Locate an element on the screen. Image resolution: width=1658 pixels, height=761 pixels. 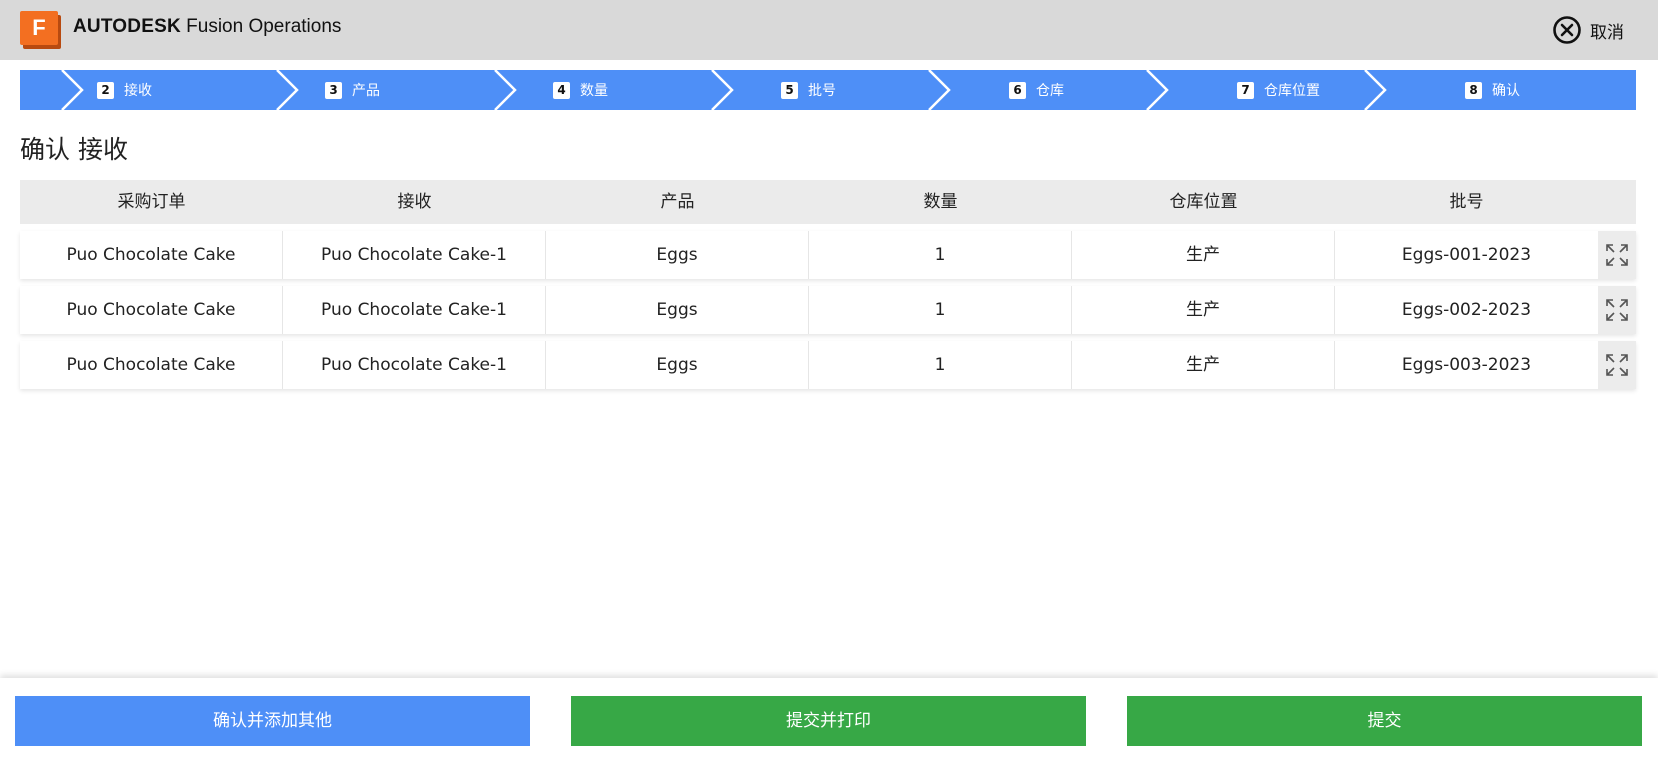
step-number: 2 is located at coordinates (105, 90).